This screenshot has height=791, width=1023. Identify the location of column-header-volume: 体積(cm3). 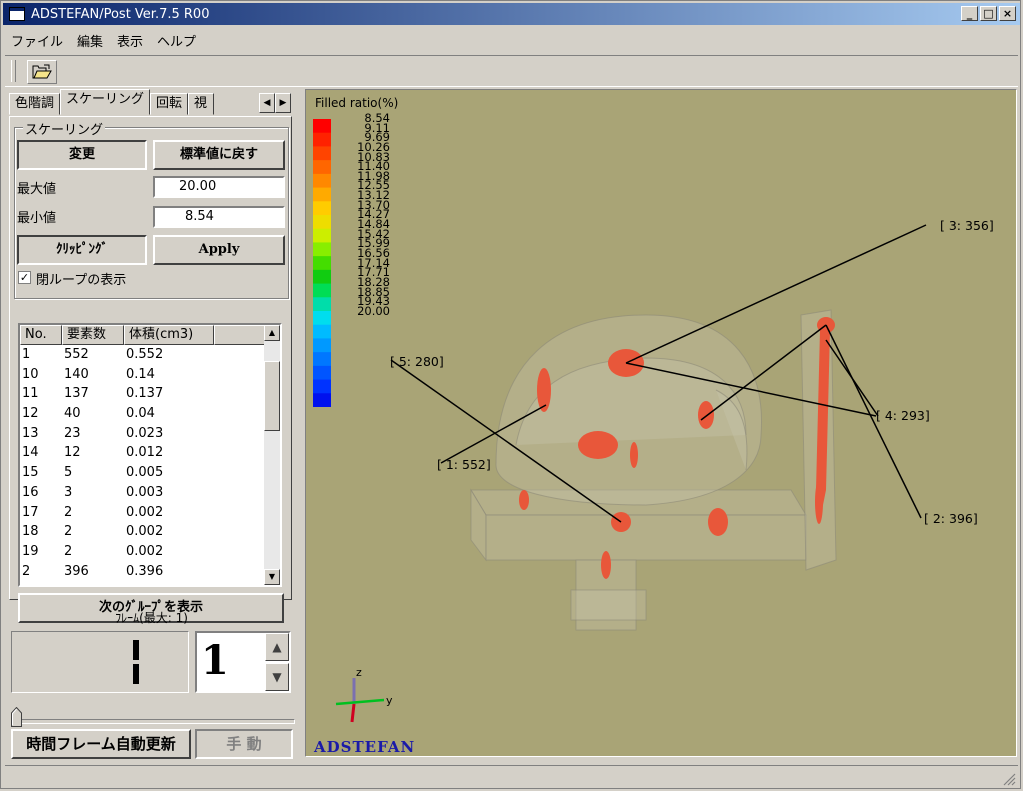
(169, 335).